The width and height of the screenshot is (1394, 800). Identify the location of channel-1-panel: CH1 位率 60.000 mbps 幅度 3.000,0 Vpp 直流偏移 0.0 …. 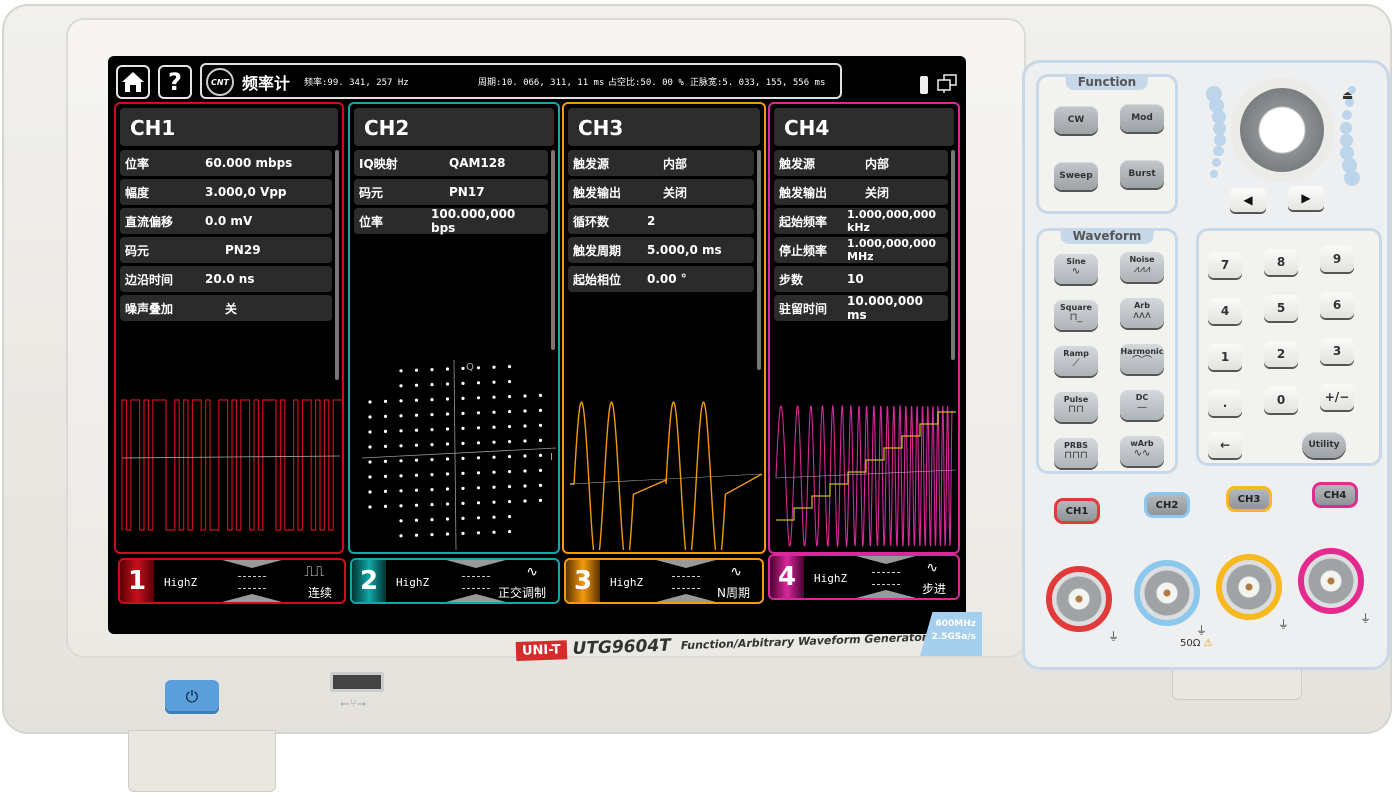
(229, 328).